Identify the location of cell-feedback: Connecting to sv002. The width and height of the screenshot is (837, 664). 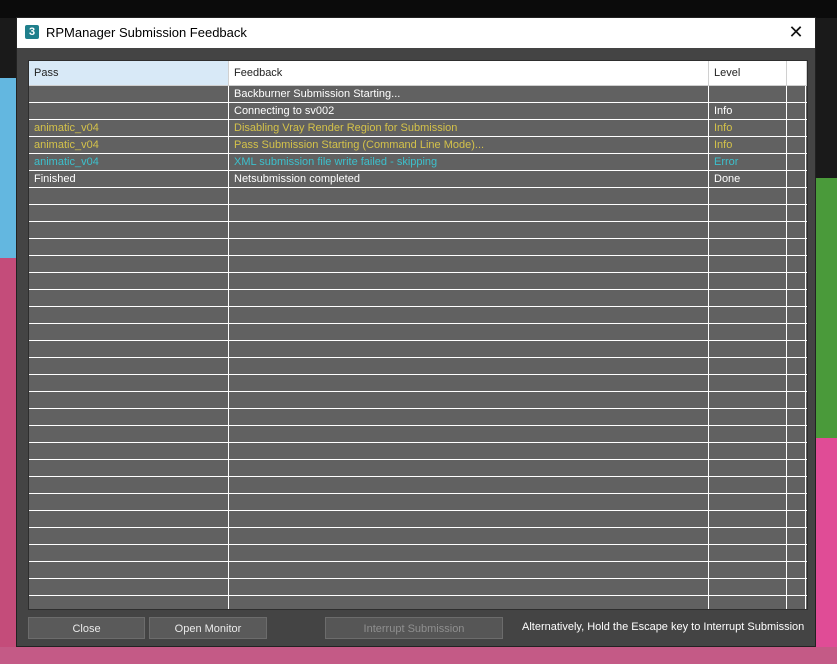
(469, 111).